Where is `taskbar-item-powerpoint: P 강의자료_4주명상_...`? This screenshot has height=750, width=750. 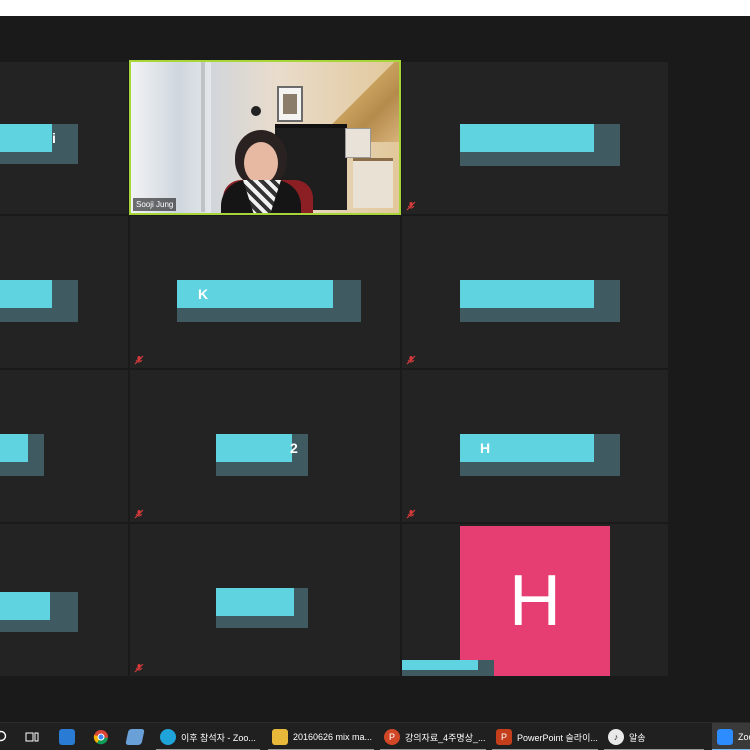
taskbar-item-powerpoint: P 강의자료_4주명상_... is located at coordinates (433, 736).